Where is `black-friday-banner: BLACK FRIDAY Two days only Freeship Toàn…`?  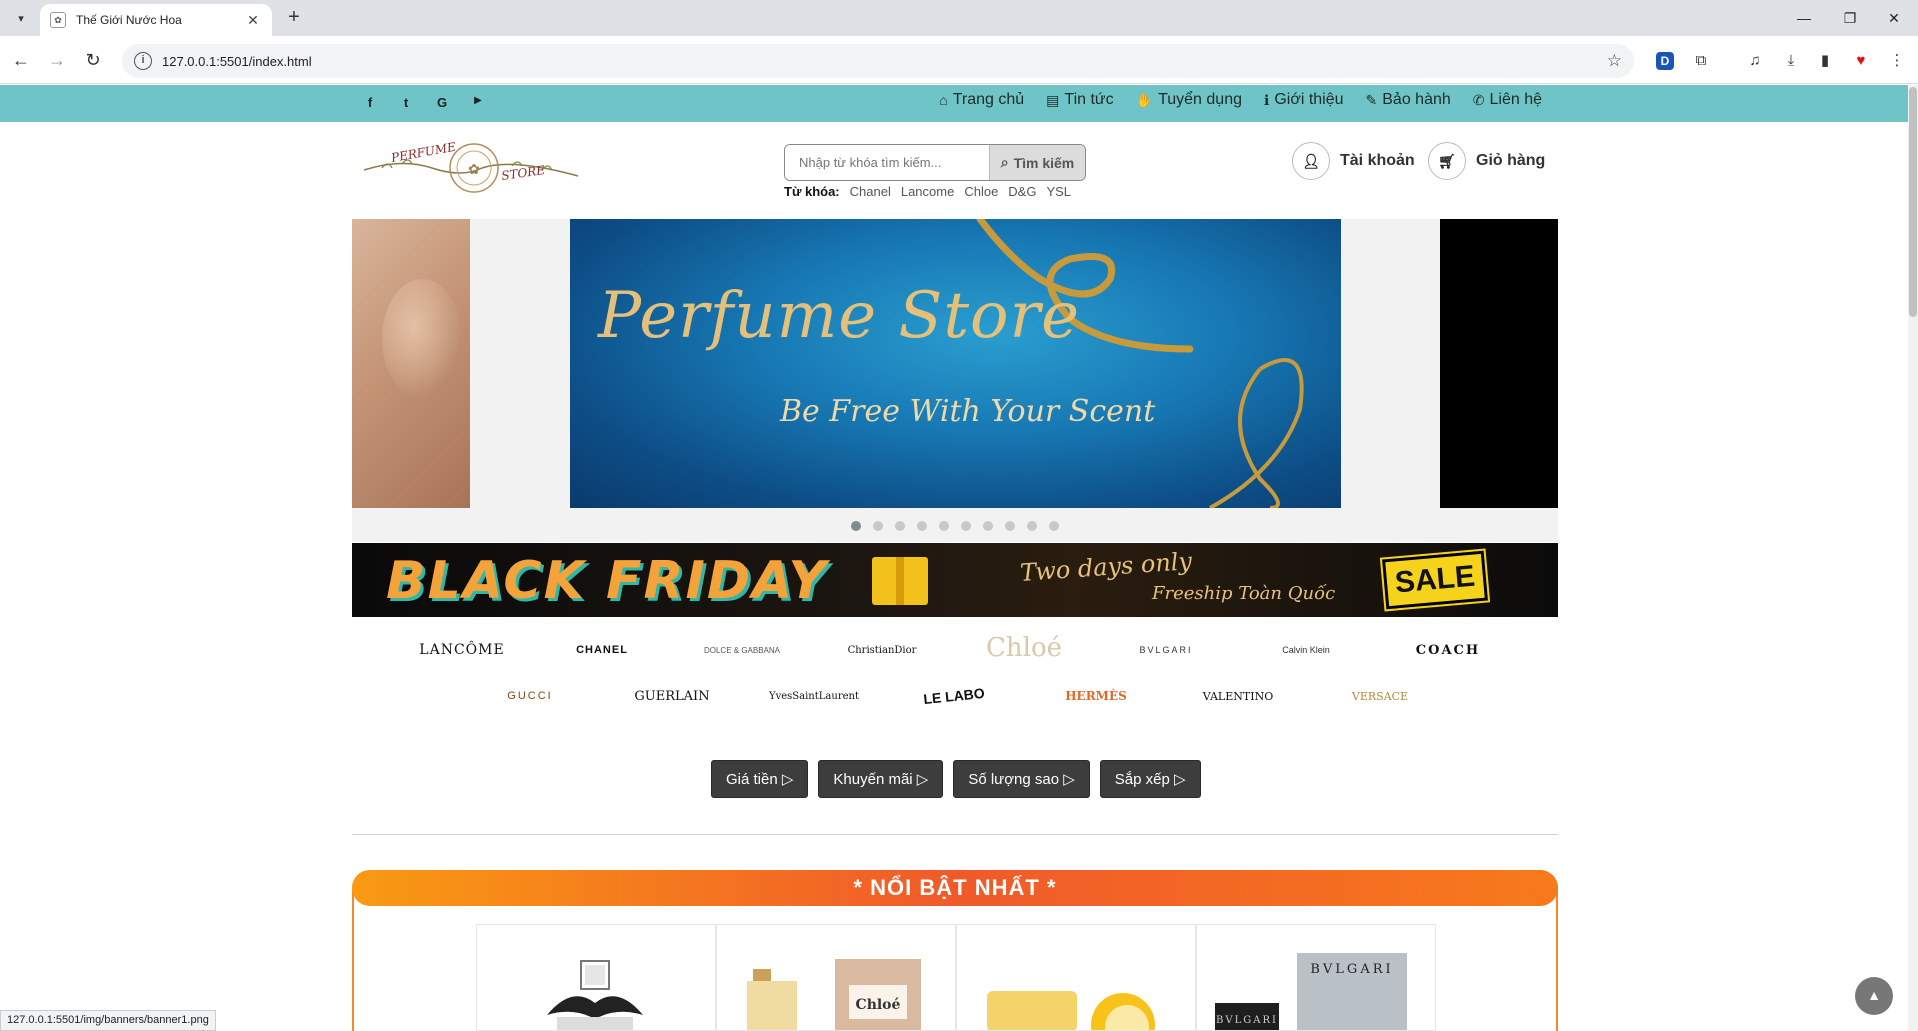 black-friday-banner: BLACK FRIDAY Two days only Freeship Toàn… is located at coordinates (955, 580).